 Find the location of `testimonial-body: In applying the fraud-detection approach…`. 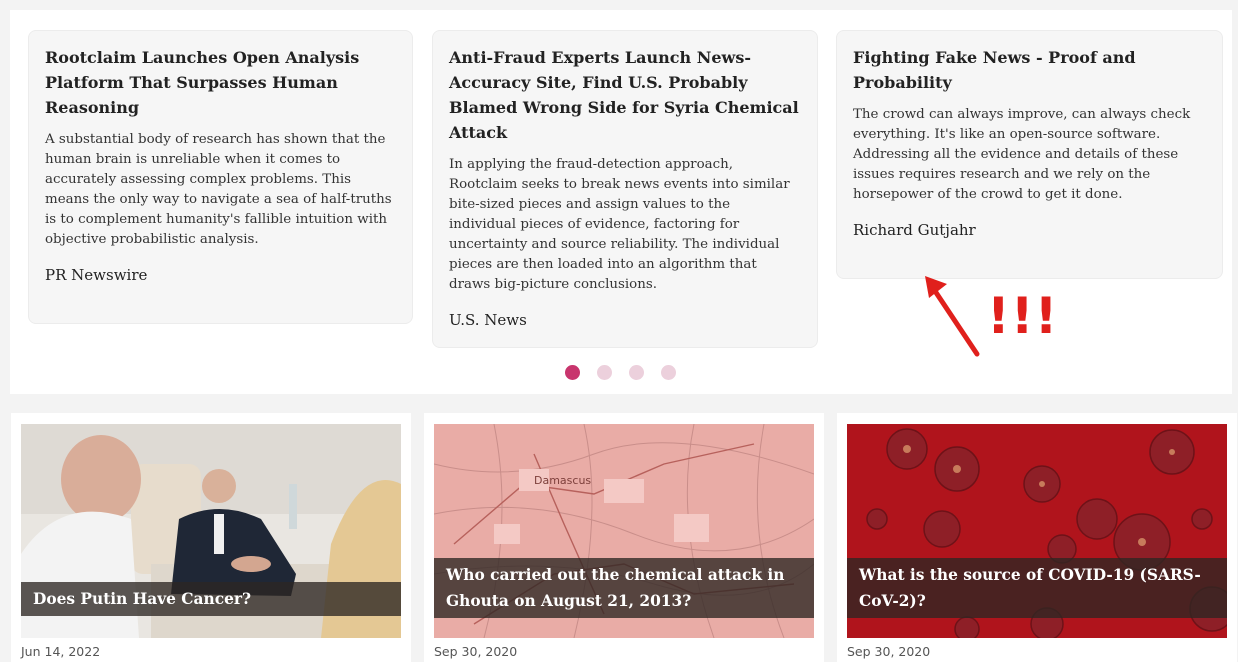

testimonial-body: In applying the fraud-detection approach… is located at coordinates (619, 224).